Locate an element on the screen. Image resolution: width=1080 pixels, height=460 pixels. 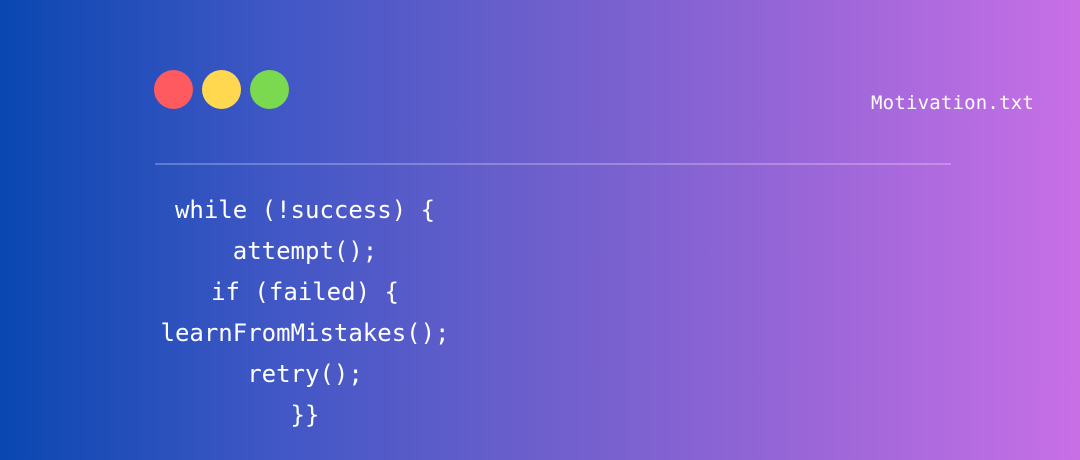
minimize-dot-icon is located at coordinates (221, 89).